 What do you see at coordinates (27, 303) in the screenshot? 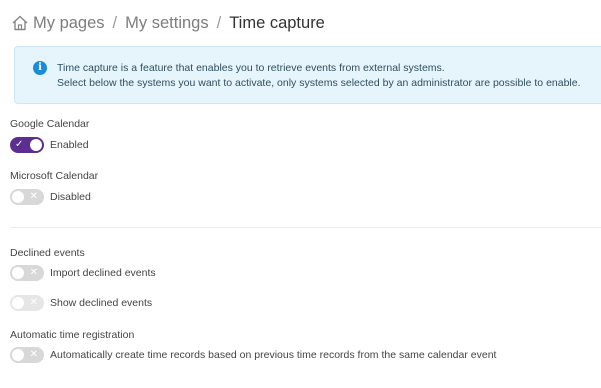
I see `show-declined-toggle: ✕` at bounding box center [27, 303].